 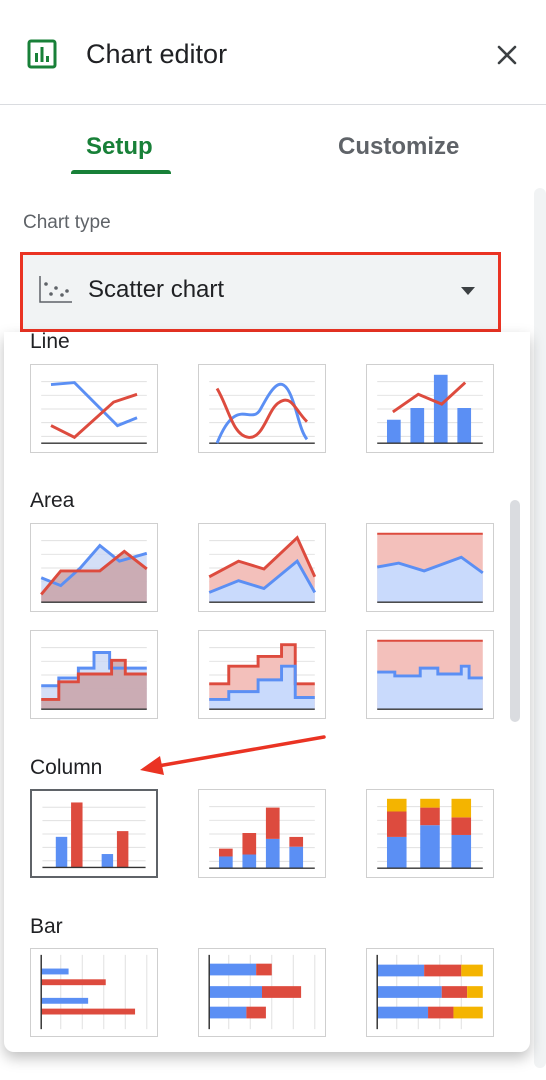 What do you see at coordinates (273, 52) in the screenshot?
I see `chart-editor-header: Chart editor` at bounding box center [273, 52].